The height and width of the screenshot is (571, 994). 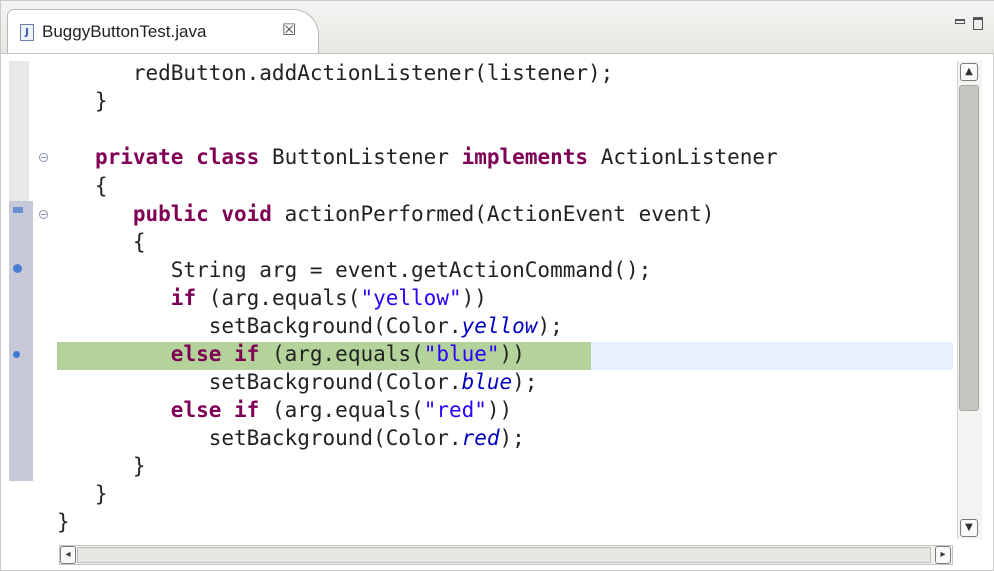 I want to click on code-token: String arg = event.getActionCommand();, so click(x=354, y=270).